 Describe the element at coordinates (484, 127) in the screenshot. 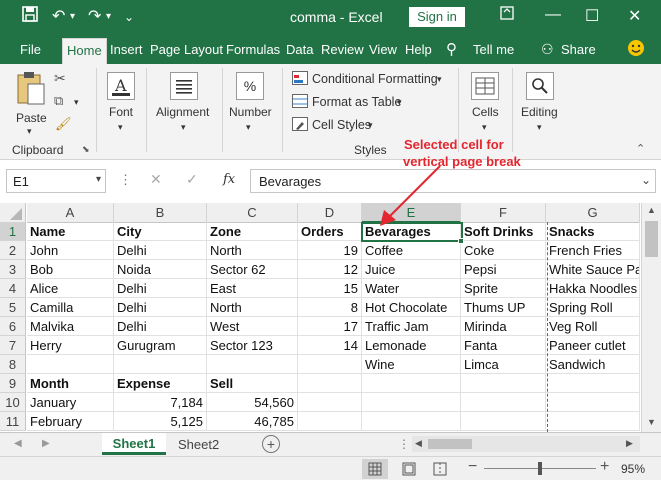

I see `cells-dropdown-icon: ▾` at that location.